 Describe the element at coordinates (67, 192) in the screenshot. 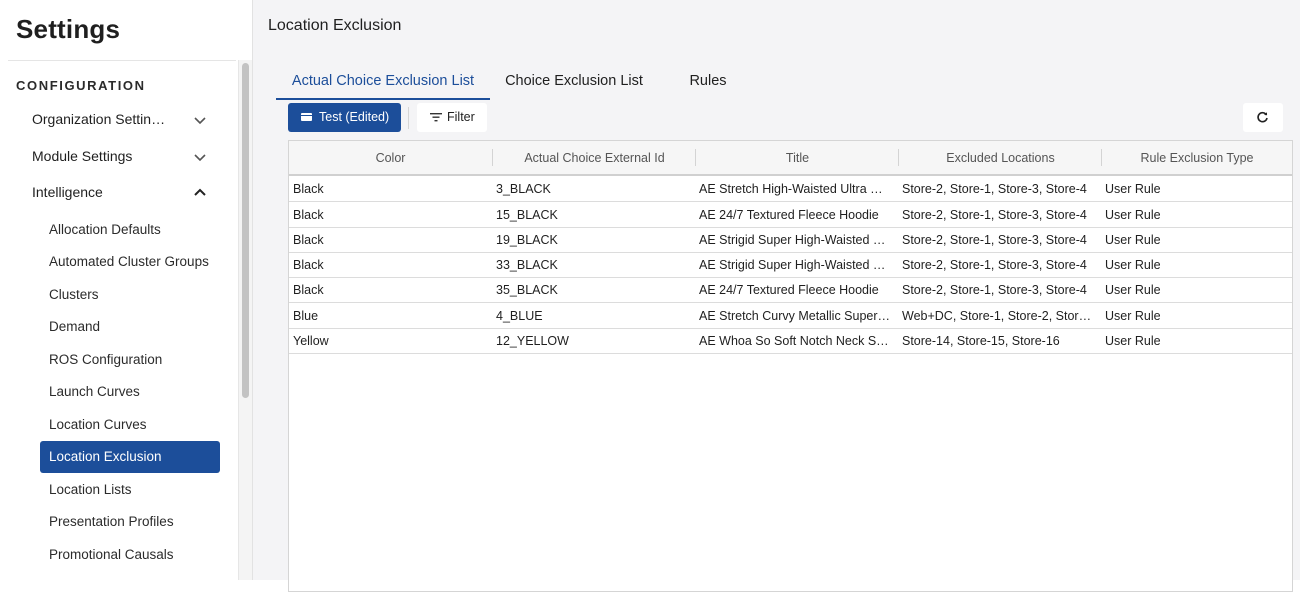

I see `nav-group-label: Intelligence` at that location.